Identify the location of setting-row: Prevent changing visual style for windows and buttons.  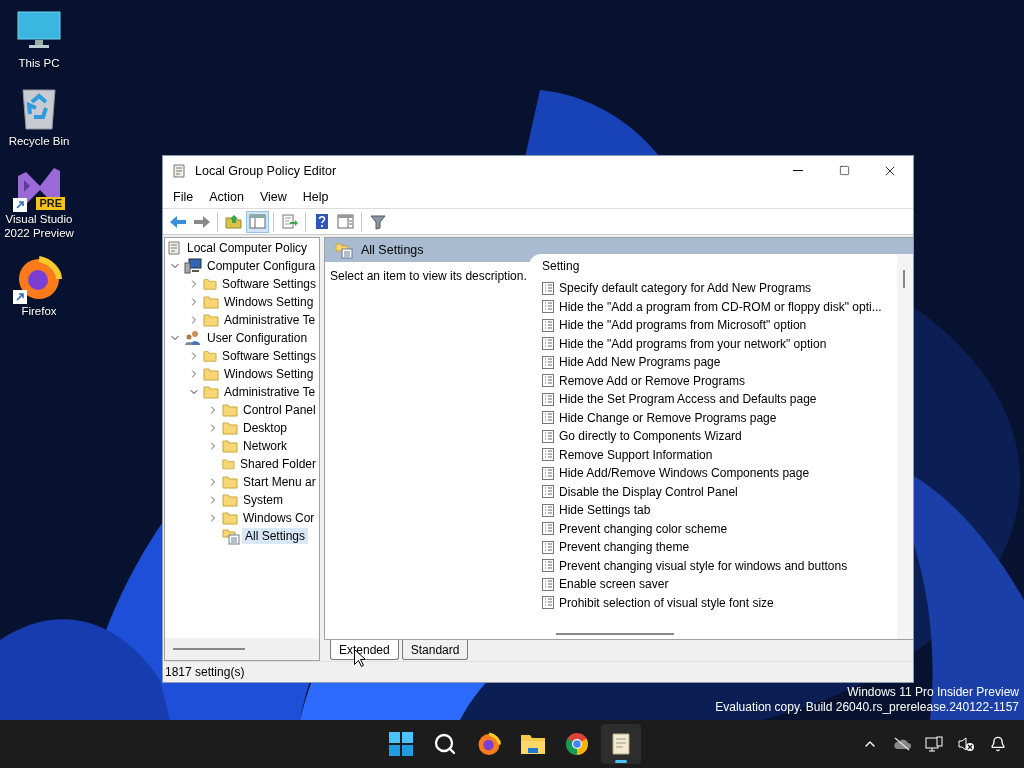
(703, 565).